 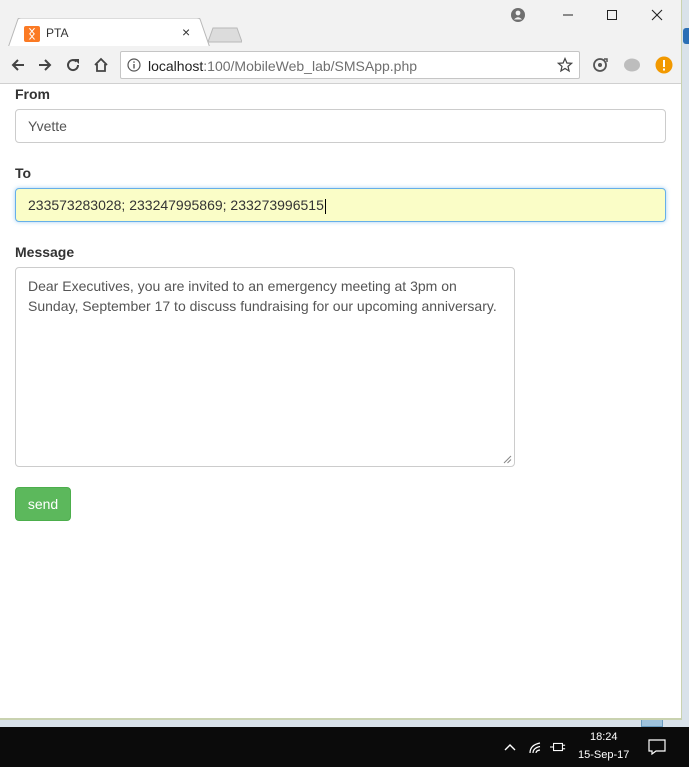 I want to click on close-window-button, so click(x=657, y=15).